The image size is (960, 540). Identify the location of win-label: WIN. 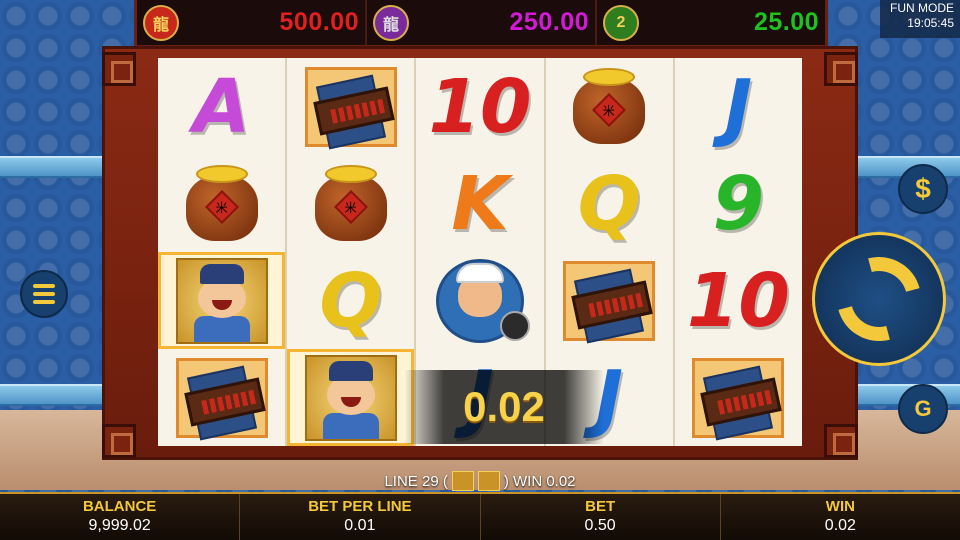
(840, 506).